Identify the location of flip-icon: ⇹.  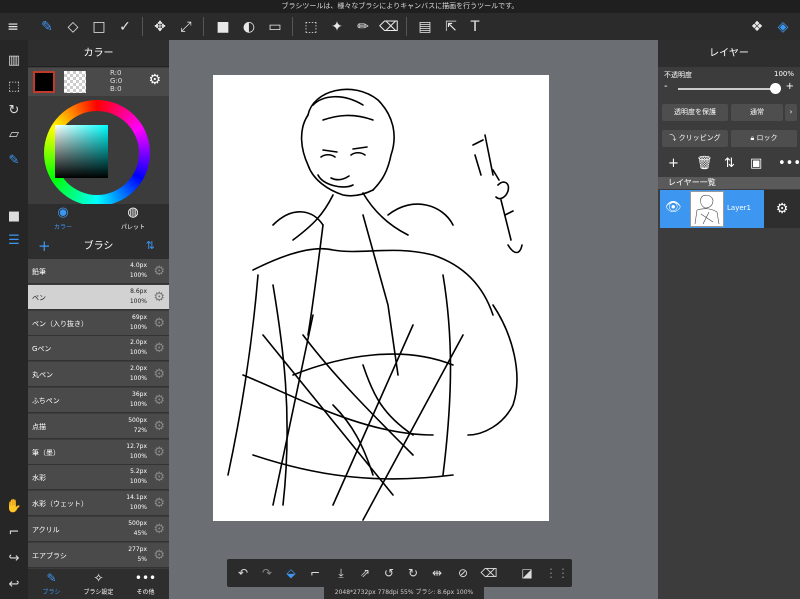
(437, 573).